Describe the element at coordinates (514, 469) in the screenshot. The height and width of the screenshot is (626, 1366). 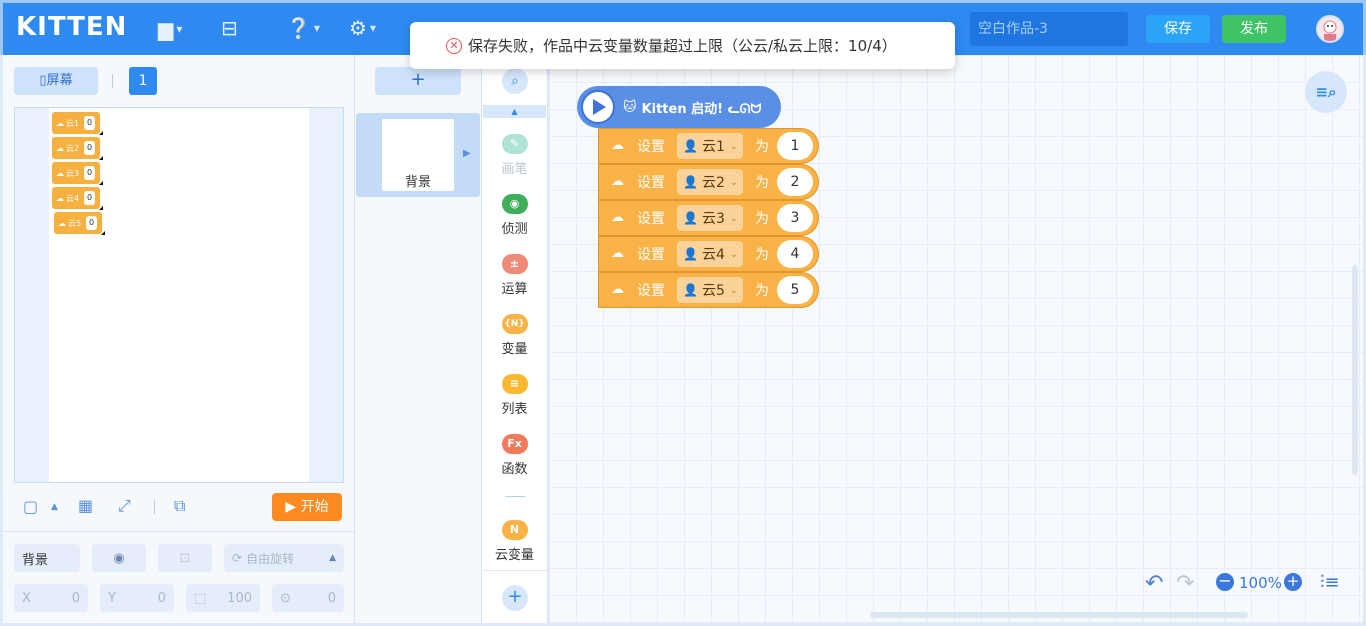
I see `category-label: 函数` at that location.